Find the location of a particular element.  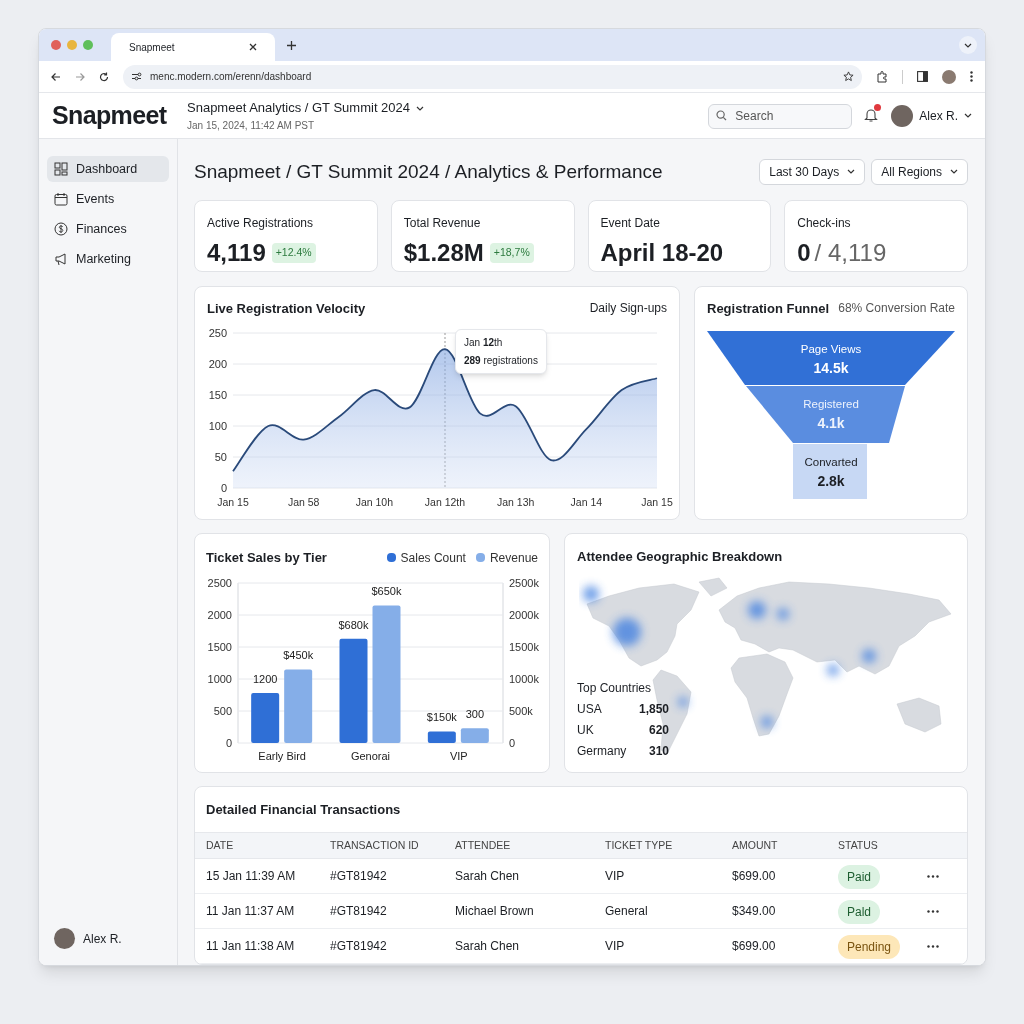

country-name: USA is located at coordinates (590, 709).